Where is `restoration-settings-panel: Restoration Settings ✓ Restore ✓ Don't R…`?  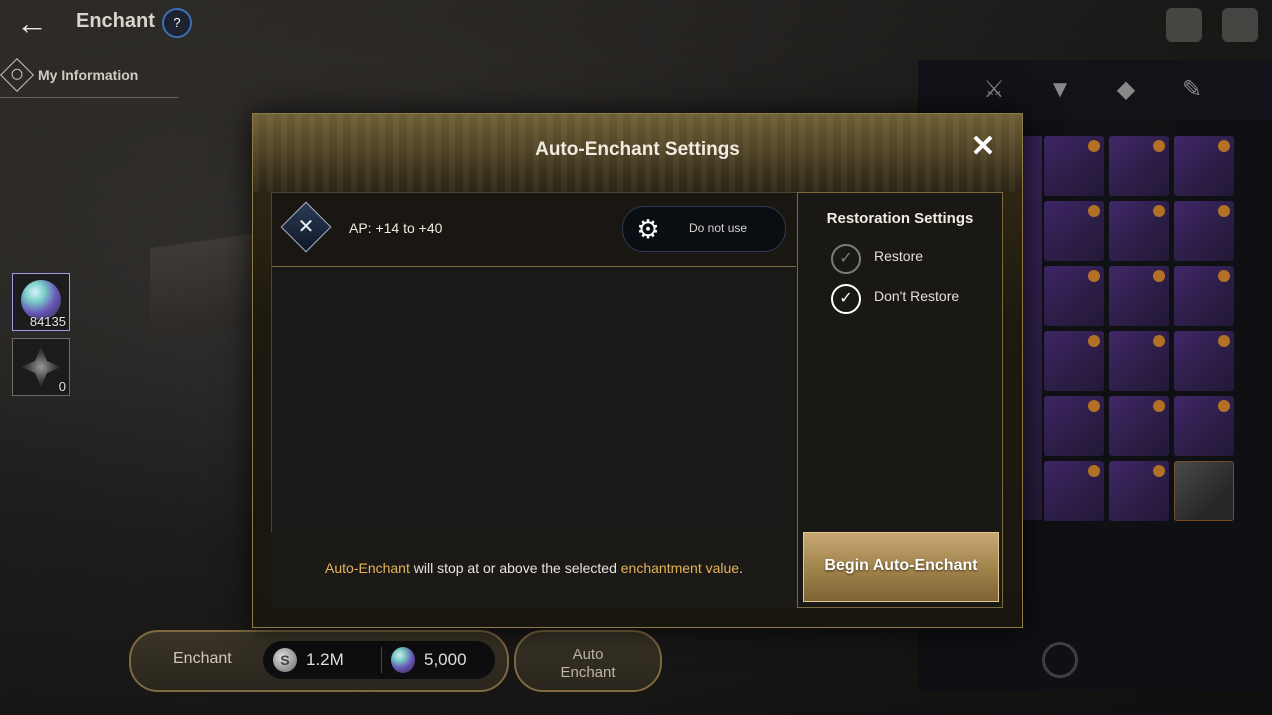
restoration-settings-panel: Restoration Settings ✓ Restore ✓ Don't R… is located at coordinates (900, 400).